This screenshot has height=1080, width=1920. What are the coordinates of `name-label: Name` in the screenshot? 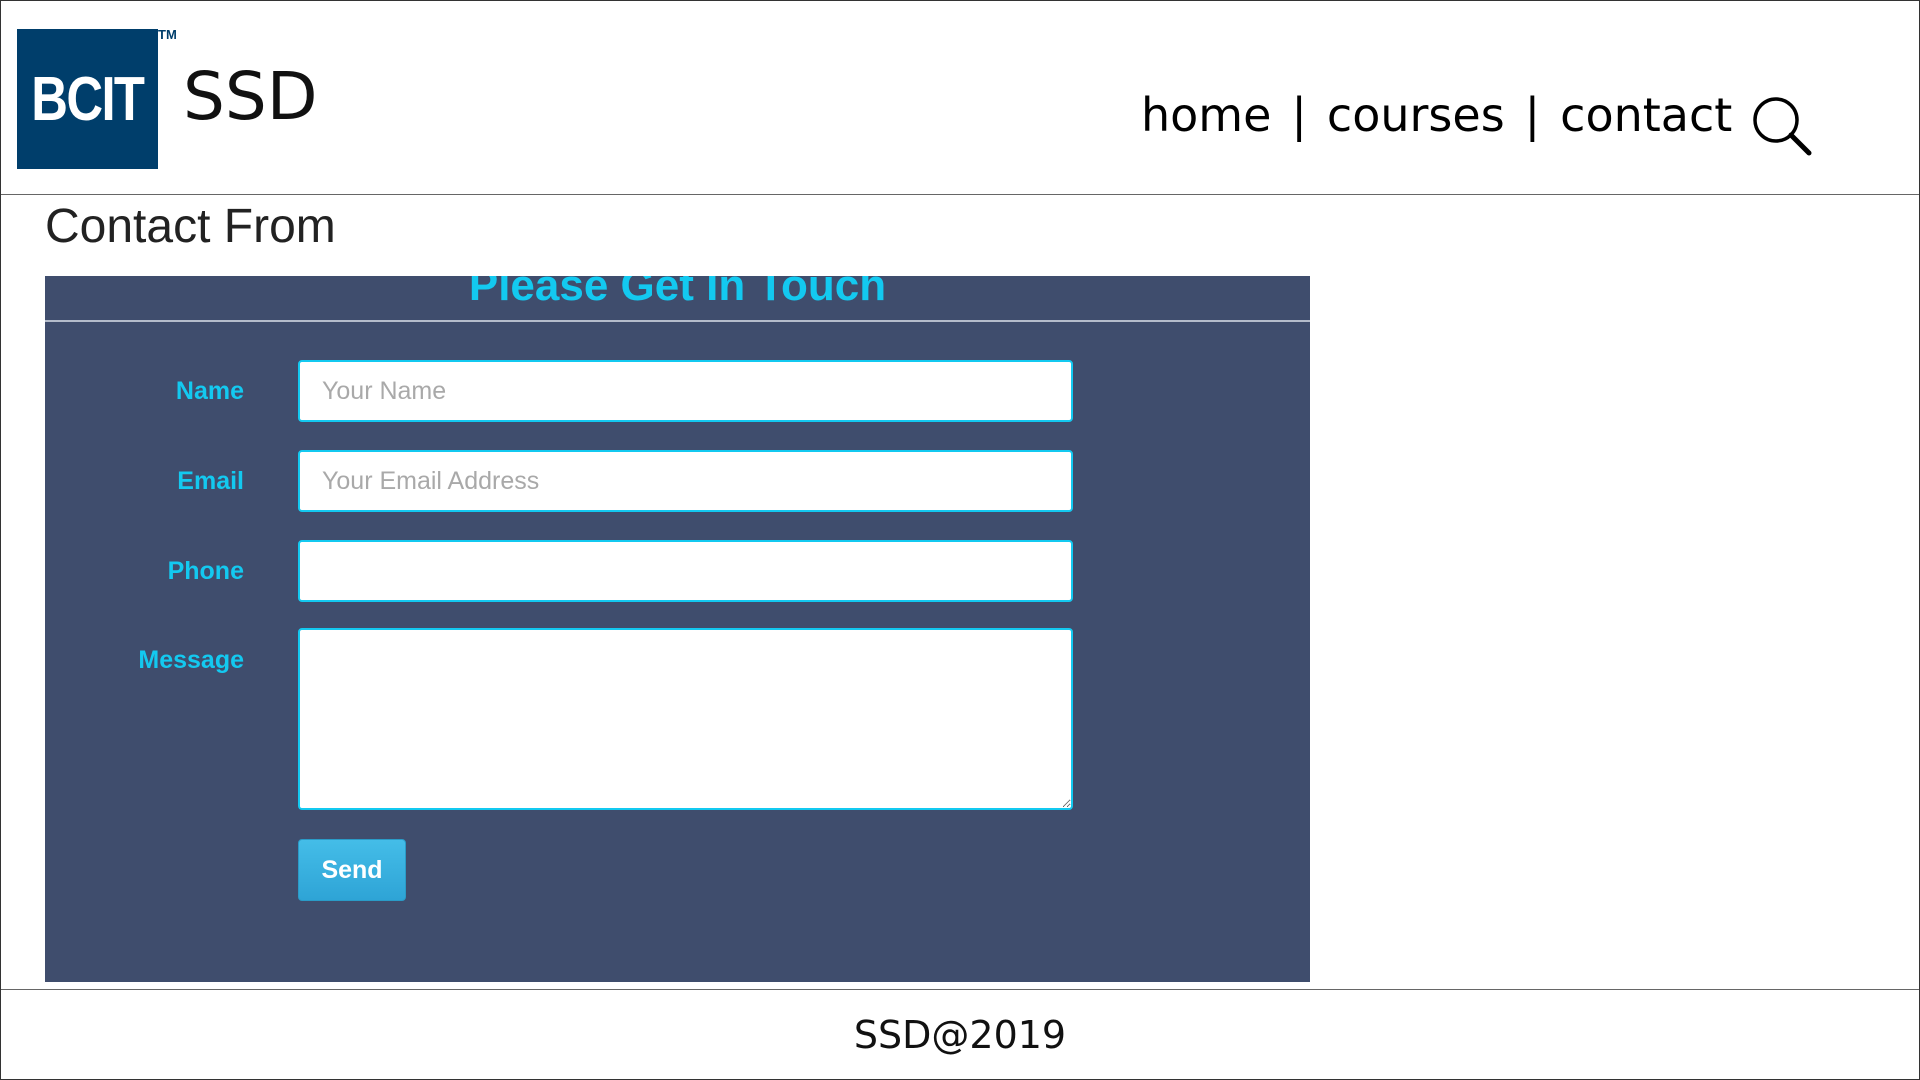 It's located at (209, 391).